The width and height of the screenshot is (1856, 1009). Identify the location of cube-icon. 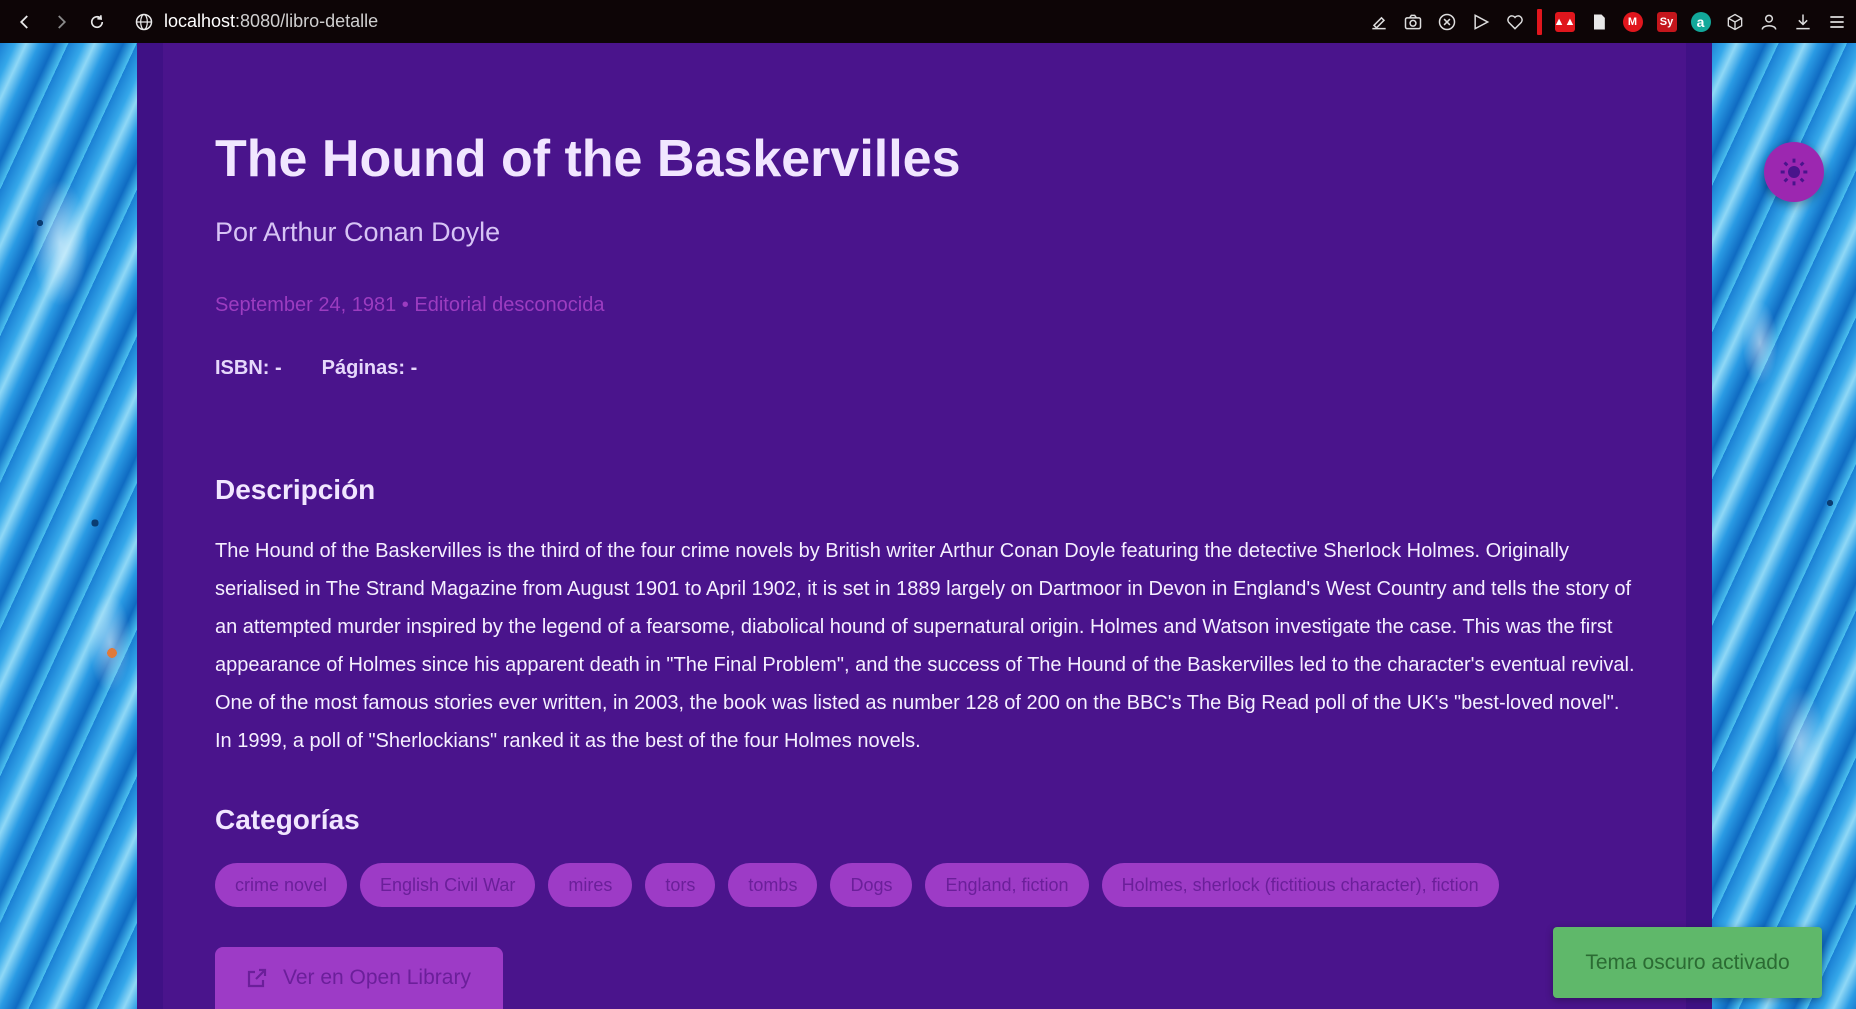
(1734, 21).